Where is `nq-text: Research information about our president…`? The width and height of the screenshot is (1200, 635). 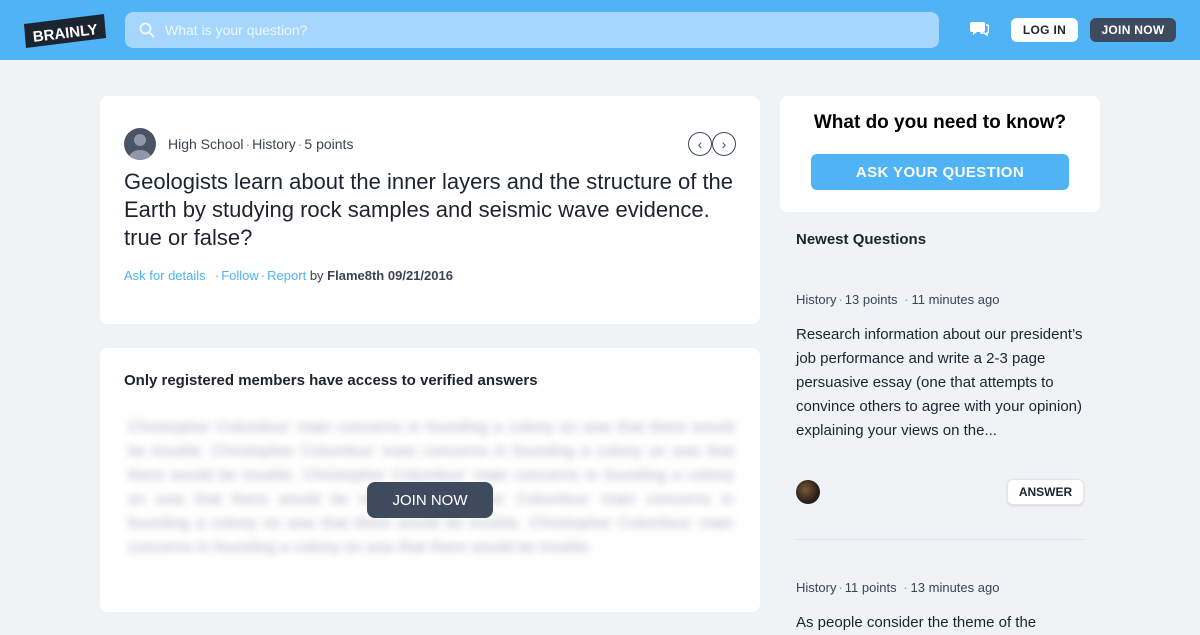
nq-text: Research information about our president… is located at coordinates (940, 383).